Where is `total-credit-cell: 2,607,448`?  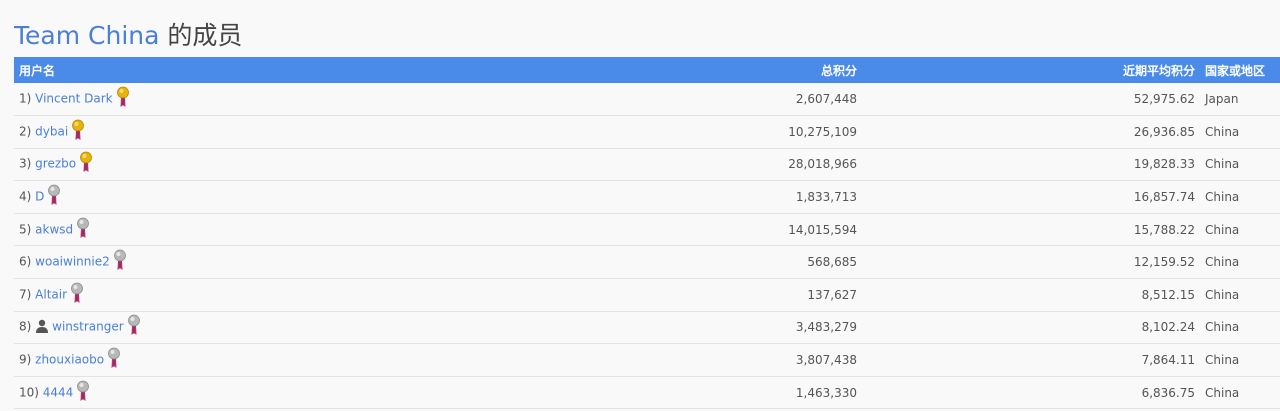
total-credit-cell: 2,607,448 is located at coordinates (585, 100).